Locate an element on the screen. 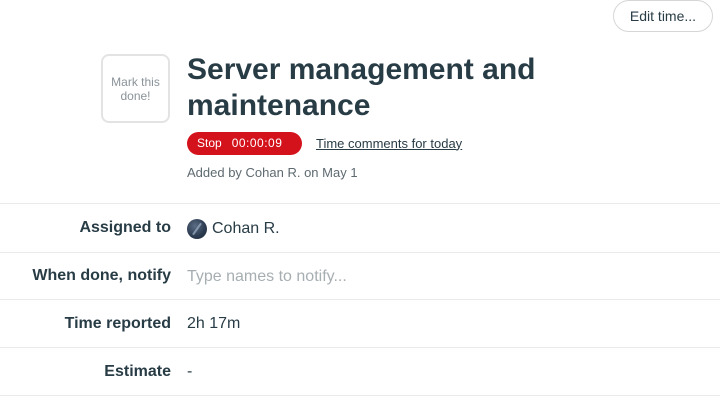 The width and height of the screenshot is (720, 400). mark-done-button: Mark this done! is located at coordinates (135, 88).